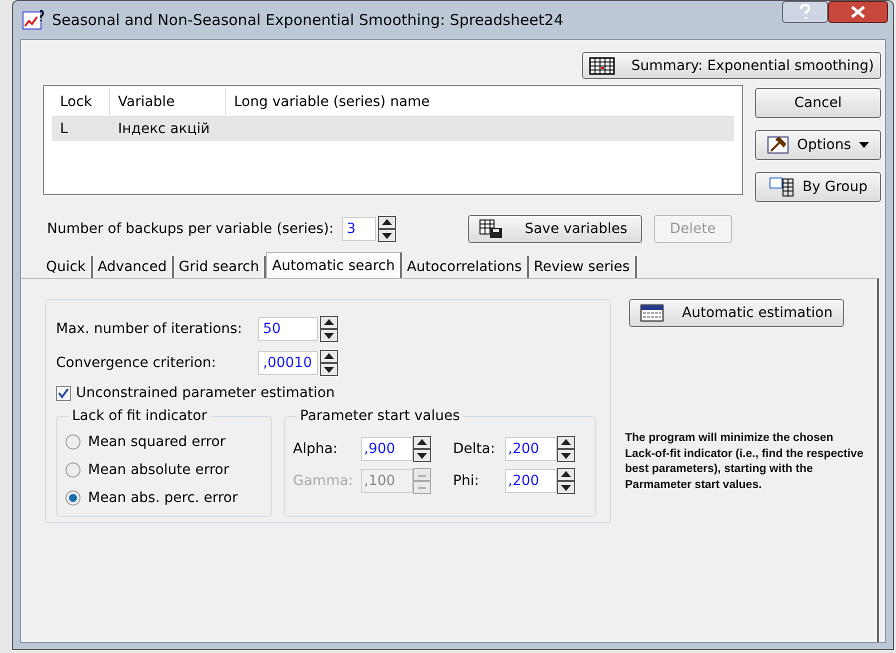 This screenshot has width=896, height=653. I want to click on radio-label: Mean abs. perc. error, so click(163, 498).